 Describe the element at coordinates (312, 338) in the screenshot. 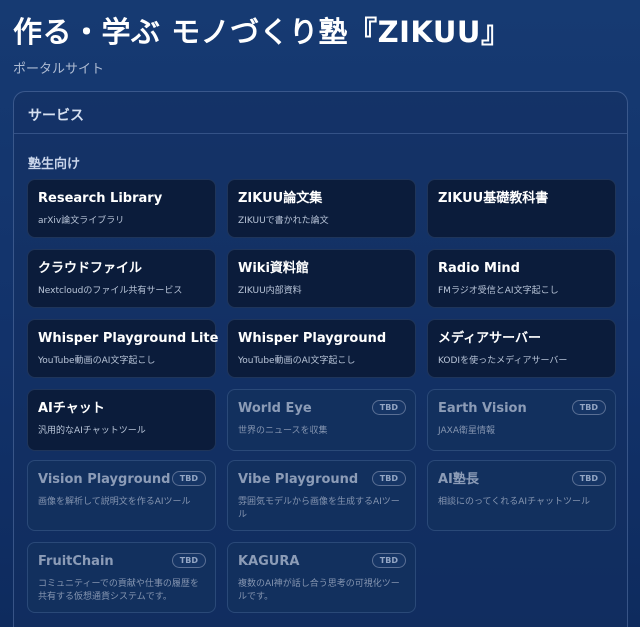

I see `card-name: Whisper Playground` at that location.